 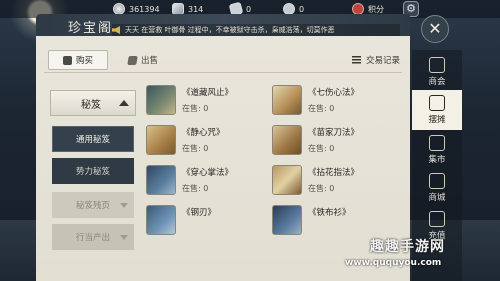 I want to click on category-item-label: 行当产出, so click(x=92, y=238).